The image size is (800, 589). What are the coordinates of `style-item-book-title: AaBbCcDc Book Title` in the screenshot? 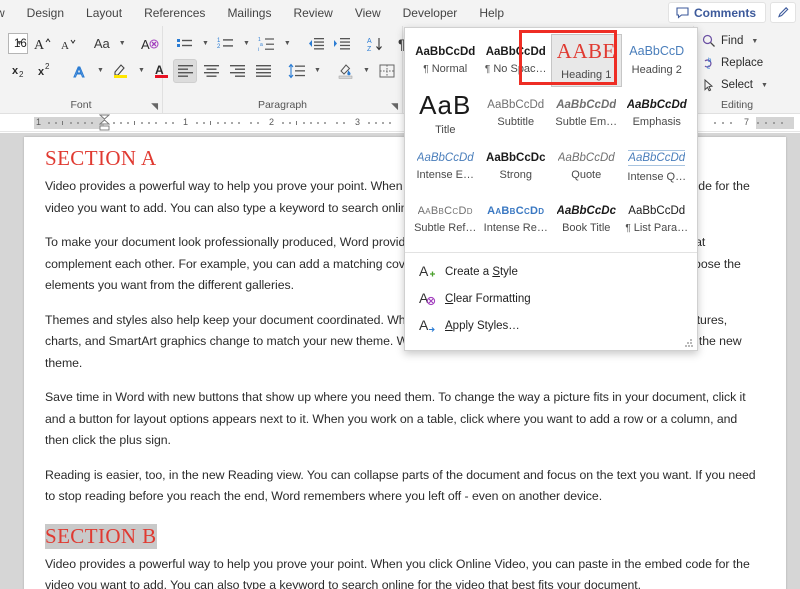 It's located at (586, 219).